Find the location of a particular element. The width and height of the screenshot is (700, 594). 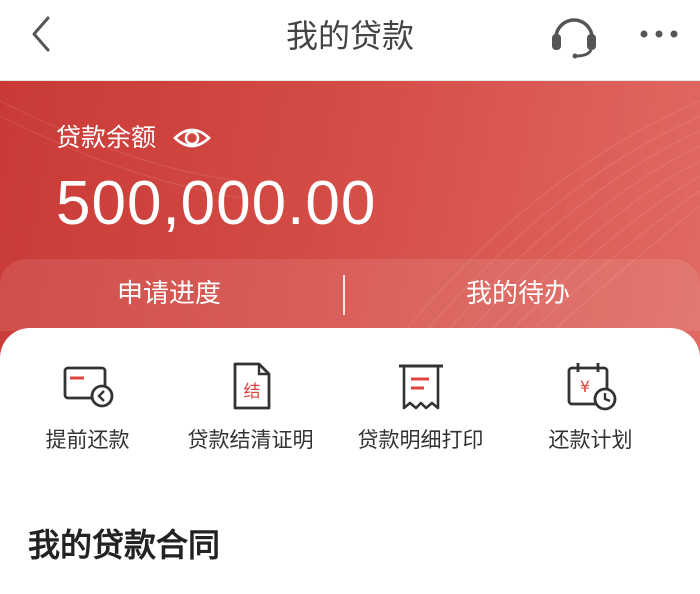

repayment-plan-action: ¥ 还款计划 is located at coordinates (590, 406).